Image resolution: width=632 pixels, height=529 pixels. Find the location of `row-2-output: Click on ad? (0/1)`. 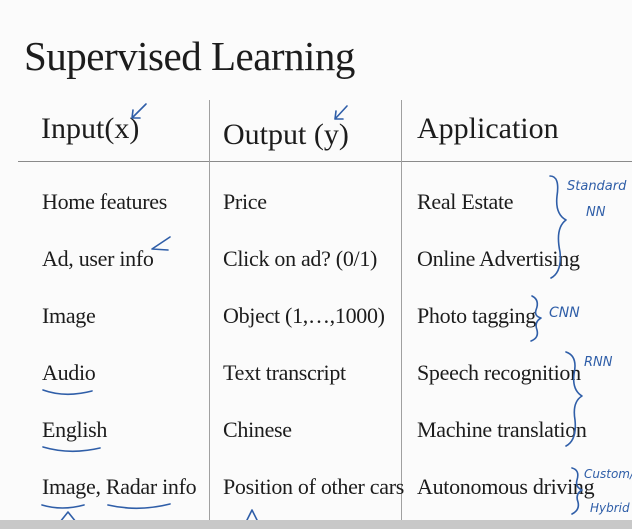

row-2-output: Click on ad? (0/1) is located at coordinates (300, 258).